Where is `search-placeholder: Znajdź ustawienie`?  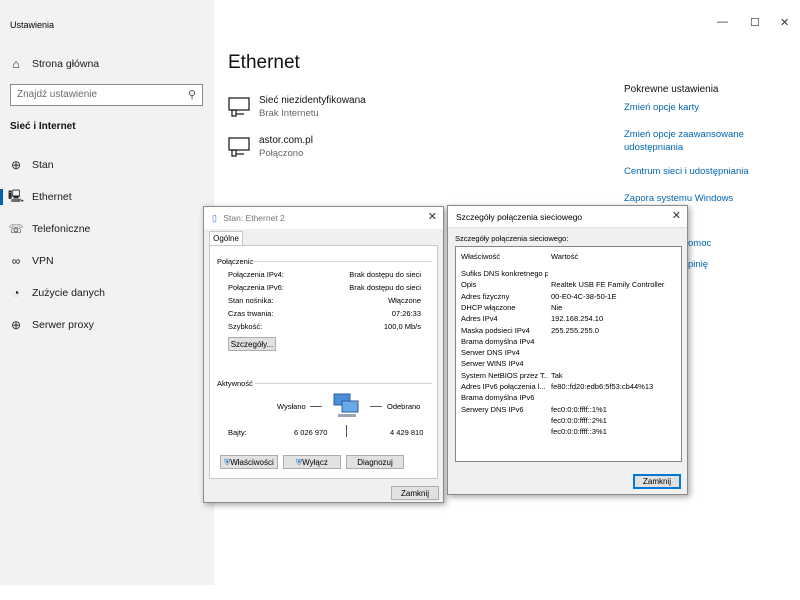
search-placeholder: Znajdź ustawienie is located at coordinates (57, 94).